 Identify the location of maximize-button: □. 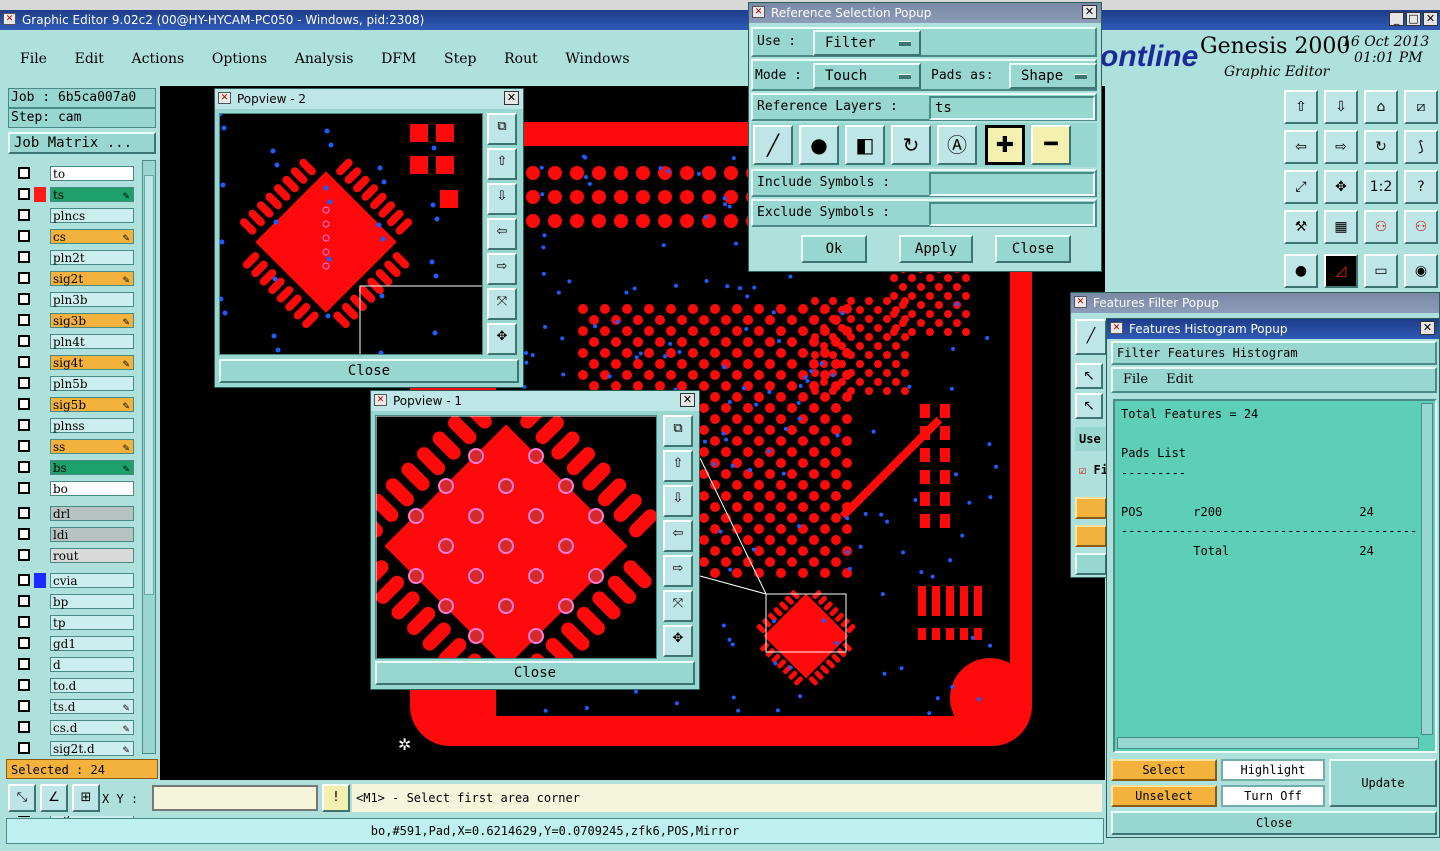
(1413, 19).